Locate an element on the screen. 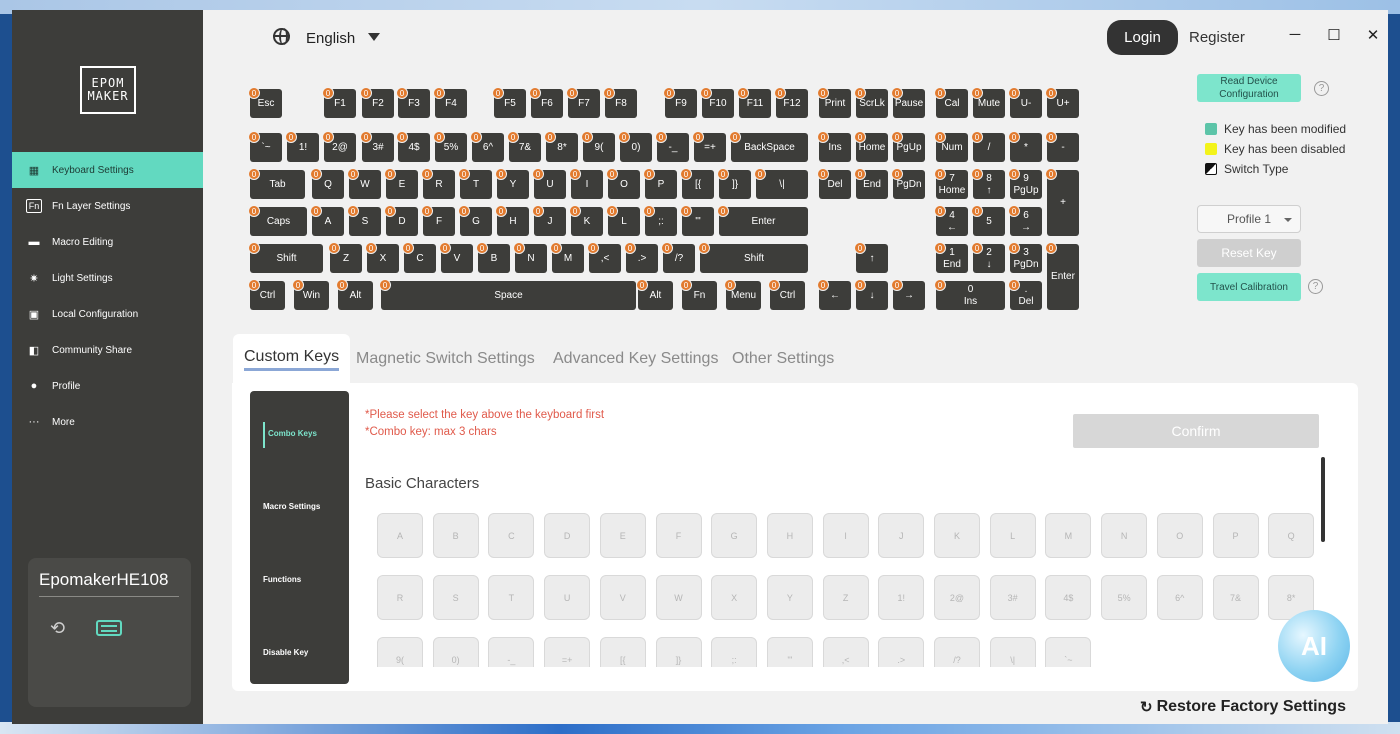 This screenshot has height=734, width=1400. char-key: C is located at coordinates (511, 535).